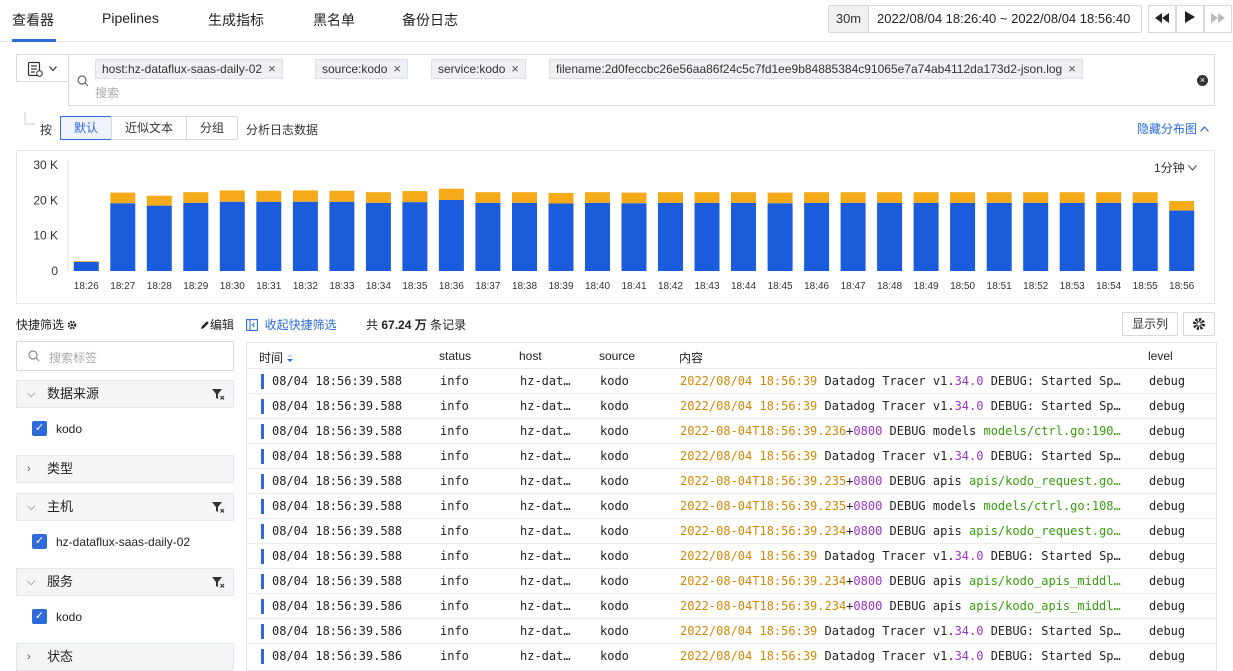 This screenshot has height=671, width=1233. Describe the element at coordinates (218, 582) in the screenshot. I see `clear-filter-icon` at that location.